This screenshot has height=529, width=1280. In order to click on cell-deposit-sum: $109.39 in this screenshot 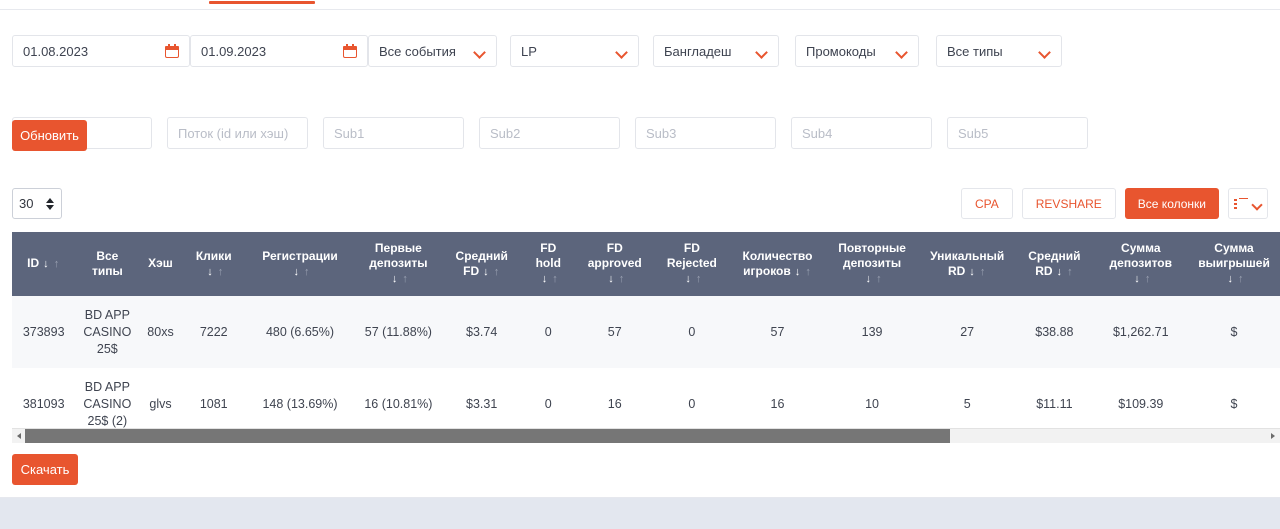, I will do `click(1141, 398)`.